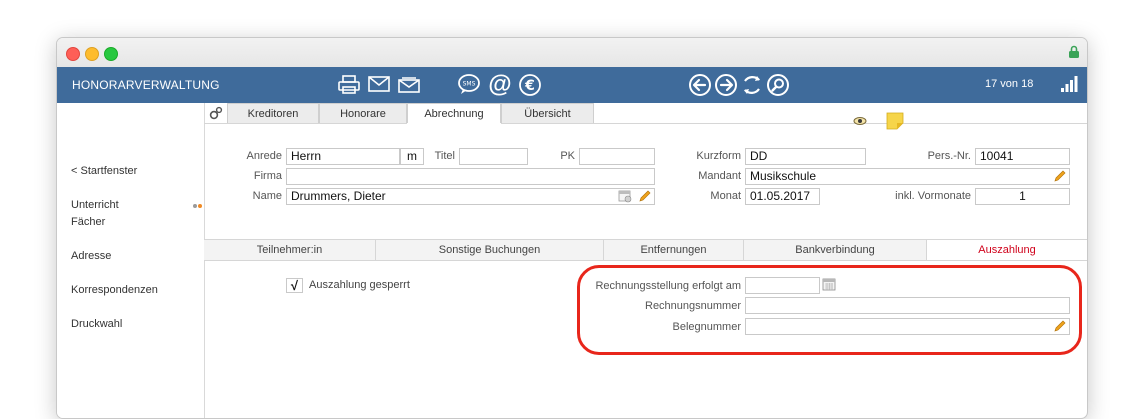  What do you see at coordinates (700, 85) in the screenshot?
I see `previous-record-icon` at bounding box center [700, 85].